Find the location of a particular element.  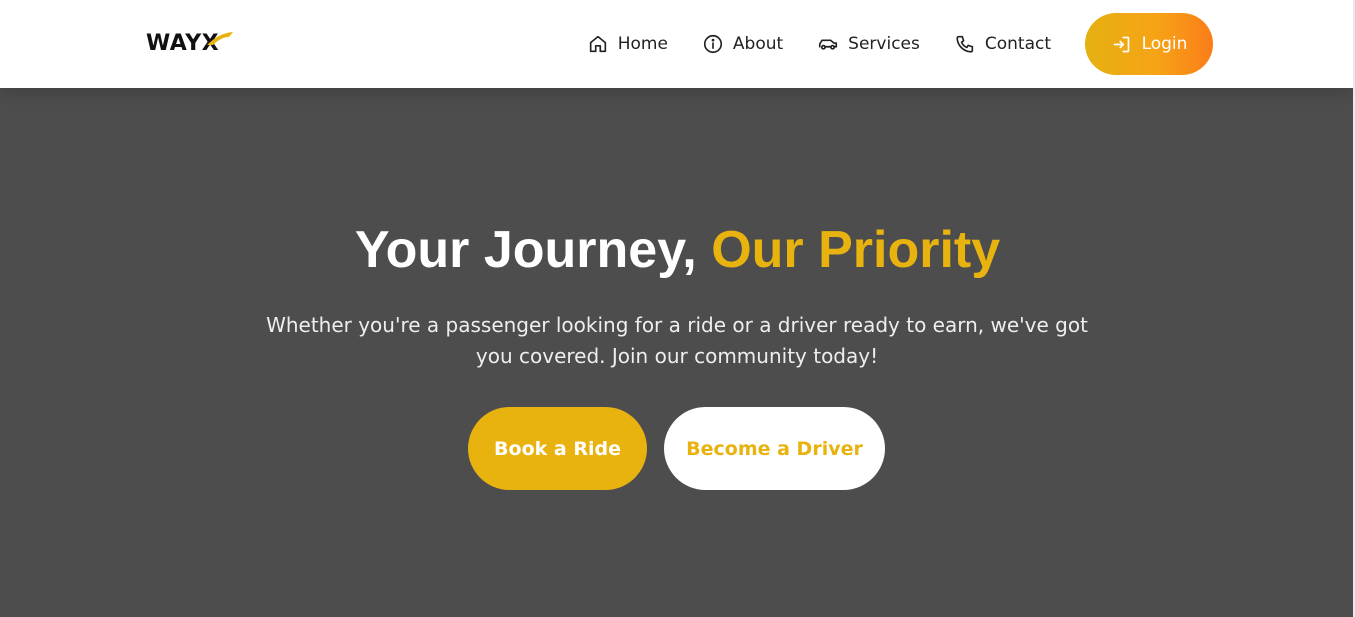

nav-item-about: About is located at coordinates (742, 44).